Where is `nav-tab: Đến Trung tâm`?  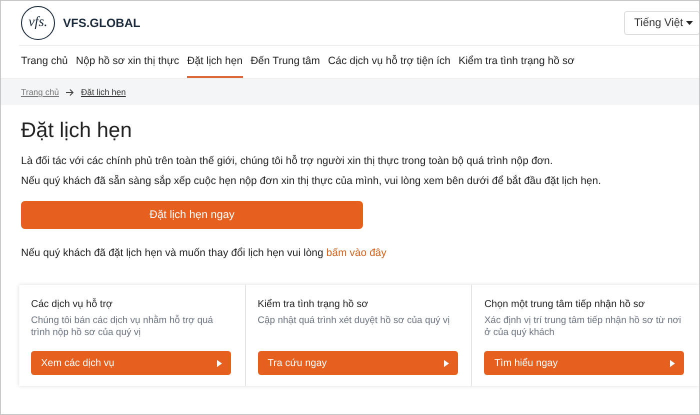 nav-tab: Đến Trung tâm is located at coordinates (285, 62).